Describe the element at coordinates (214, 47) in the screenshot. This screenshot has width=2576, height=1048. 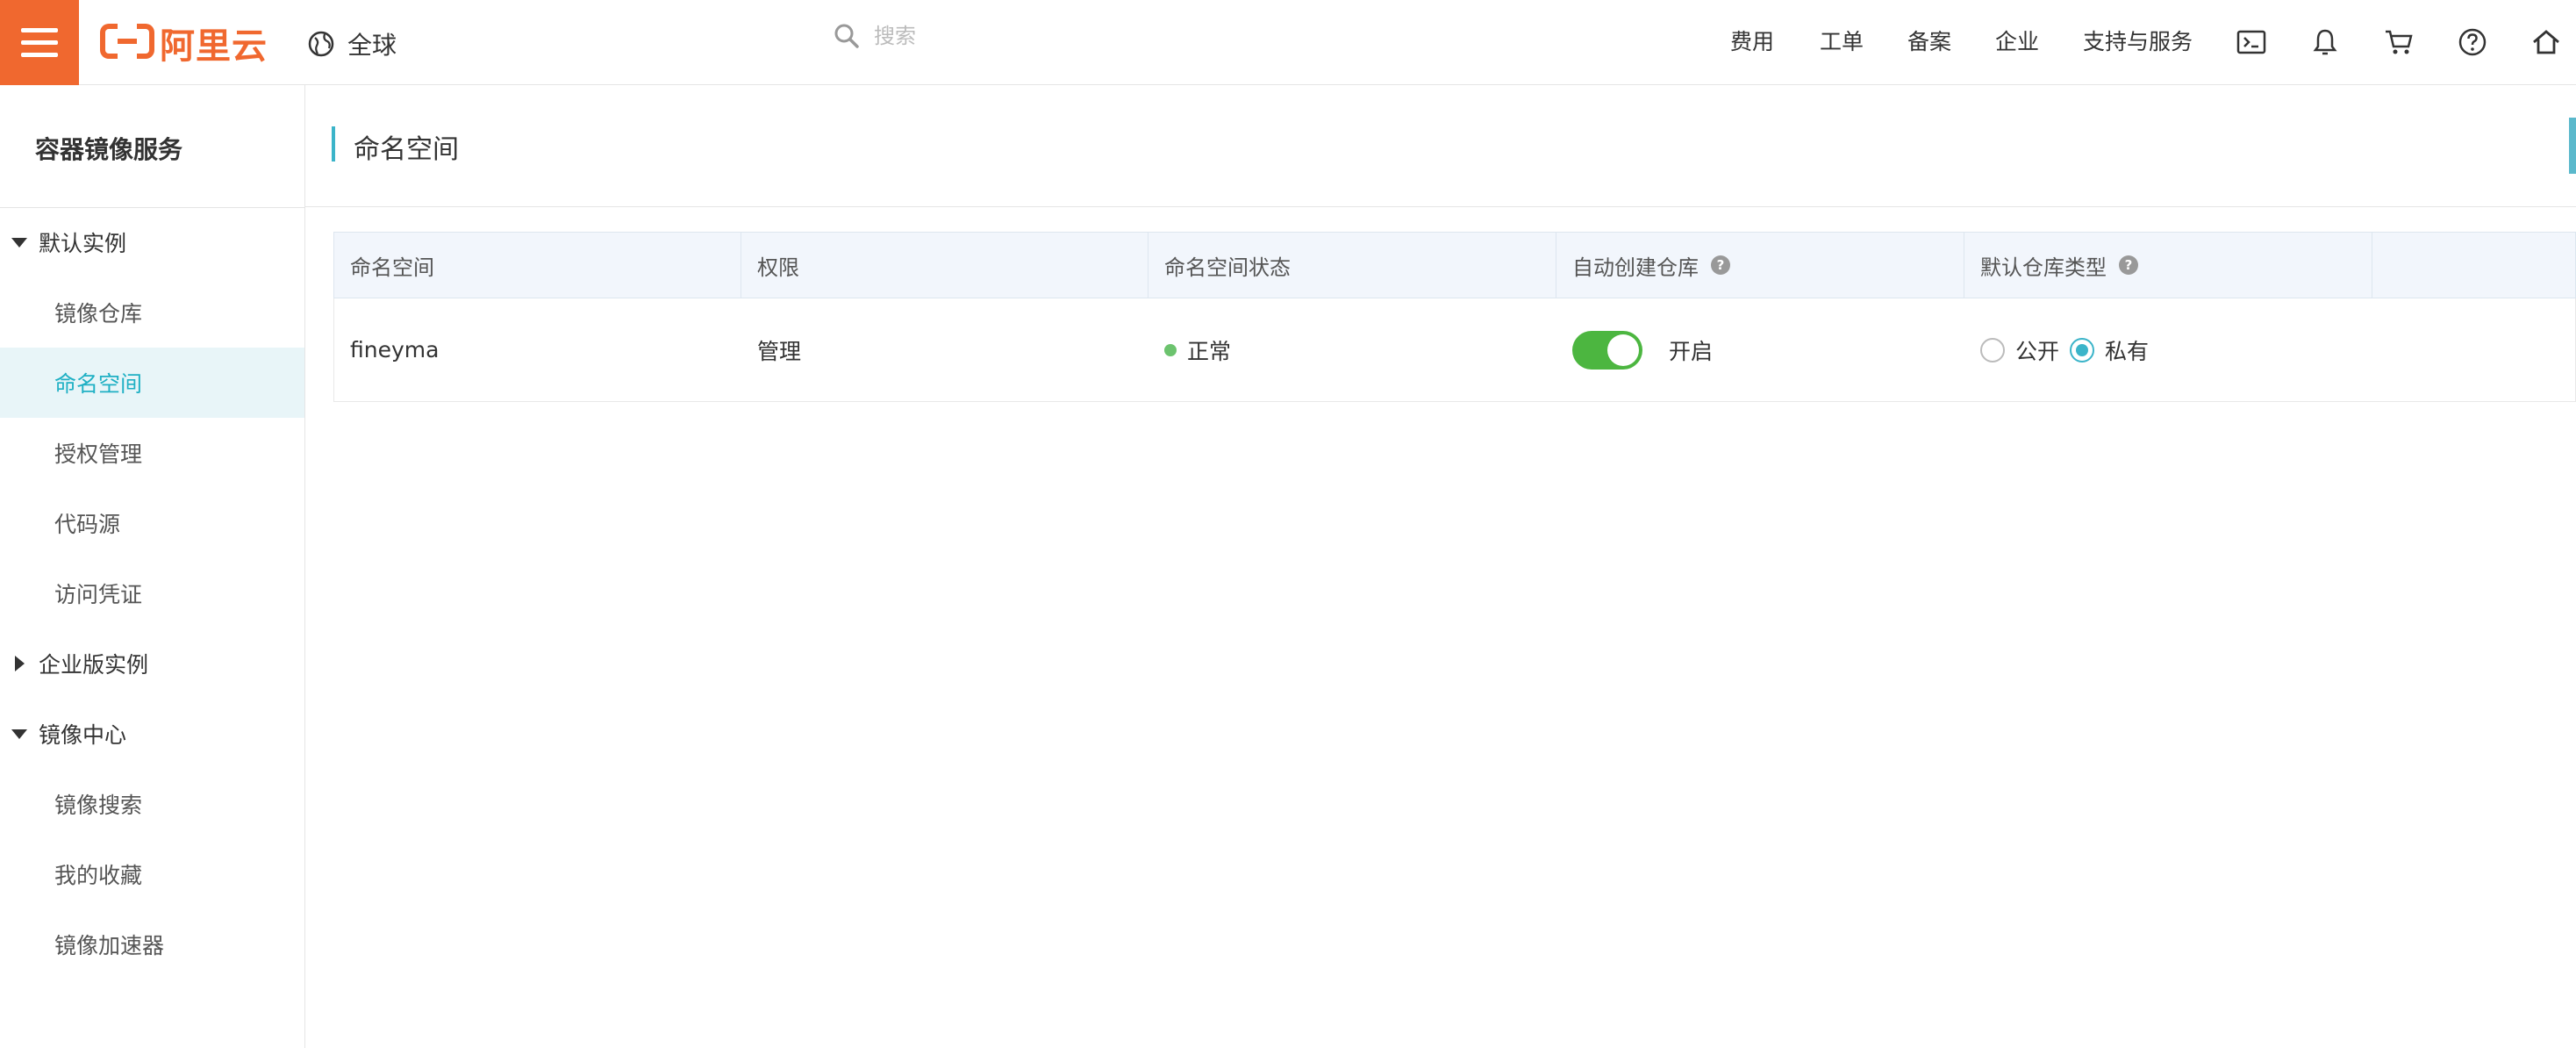
I see `logo-text: 阿里云` at that location.